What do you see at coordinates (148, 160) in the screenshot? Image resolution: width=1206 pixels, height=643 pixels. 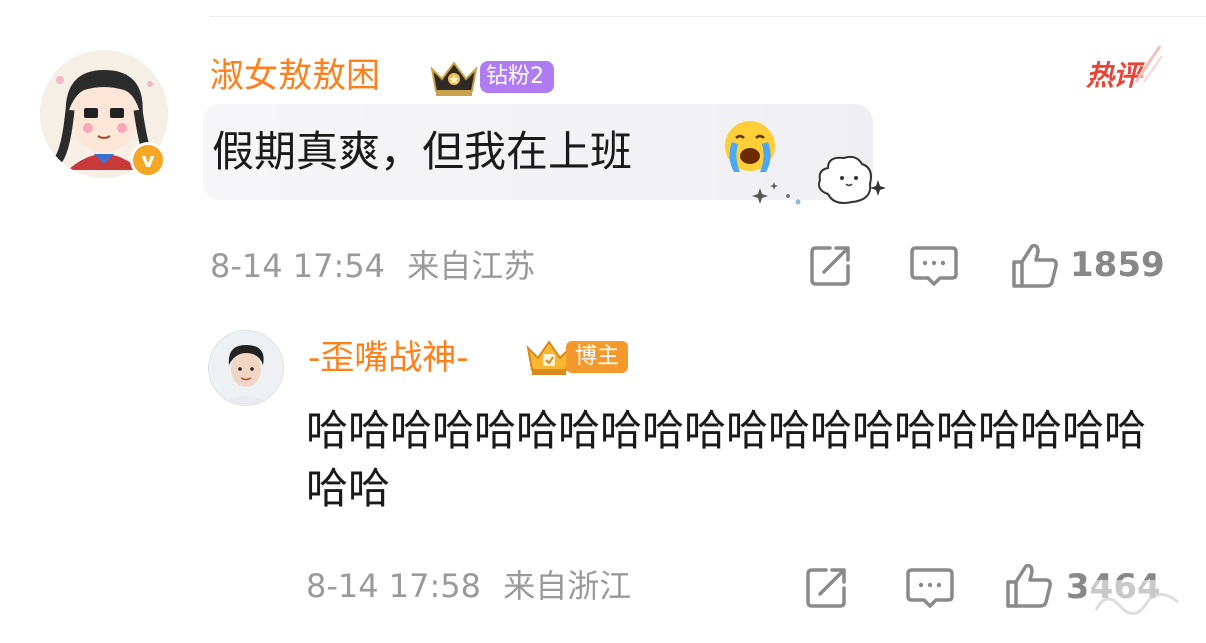 I see `verified-badge-icon: v` at bounding box center [148, 160].